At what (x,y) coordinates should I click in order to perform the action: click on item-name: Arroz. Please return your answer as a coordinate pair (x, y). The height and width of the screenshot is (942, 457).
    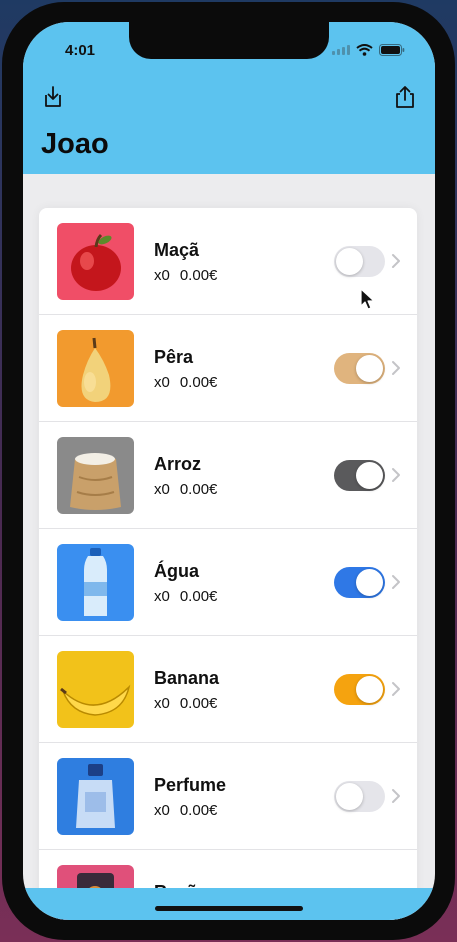
    Looking at the image, I should click on (178, 464).